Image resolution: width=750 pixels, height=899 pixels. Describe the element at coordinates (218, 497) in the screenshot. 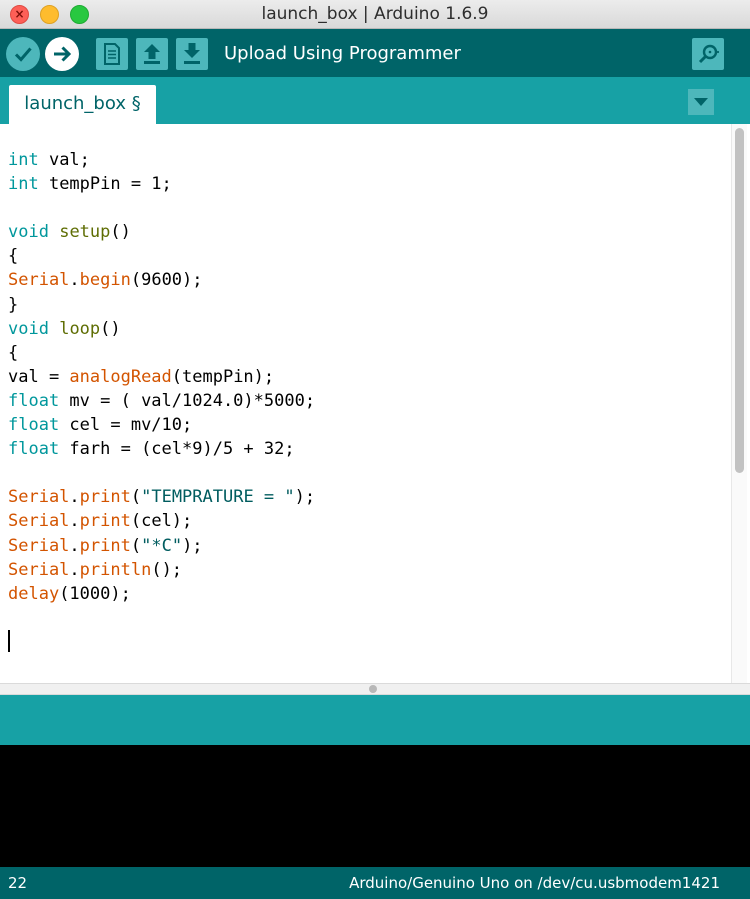

I see `code-token: "TEMPRATURE = "` at that location.